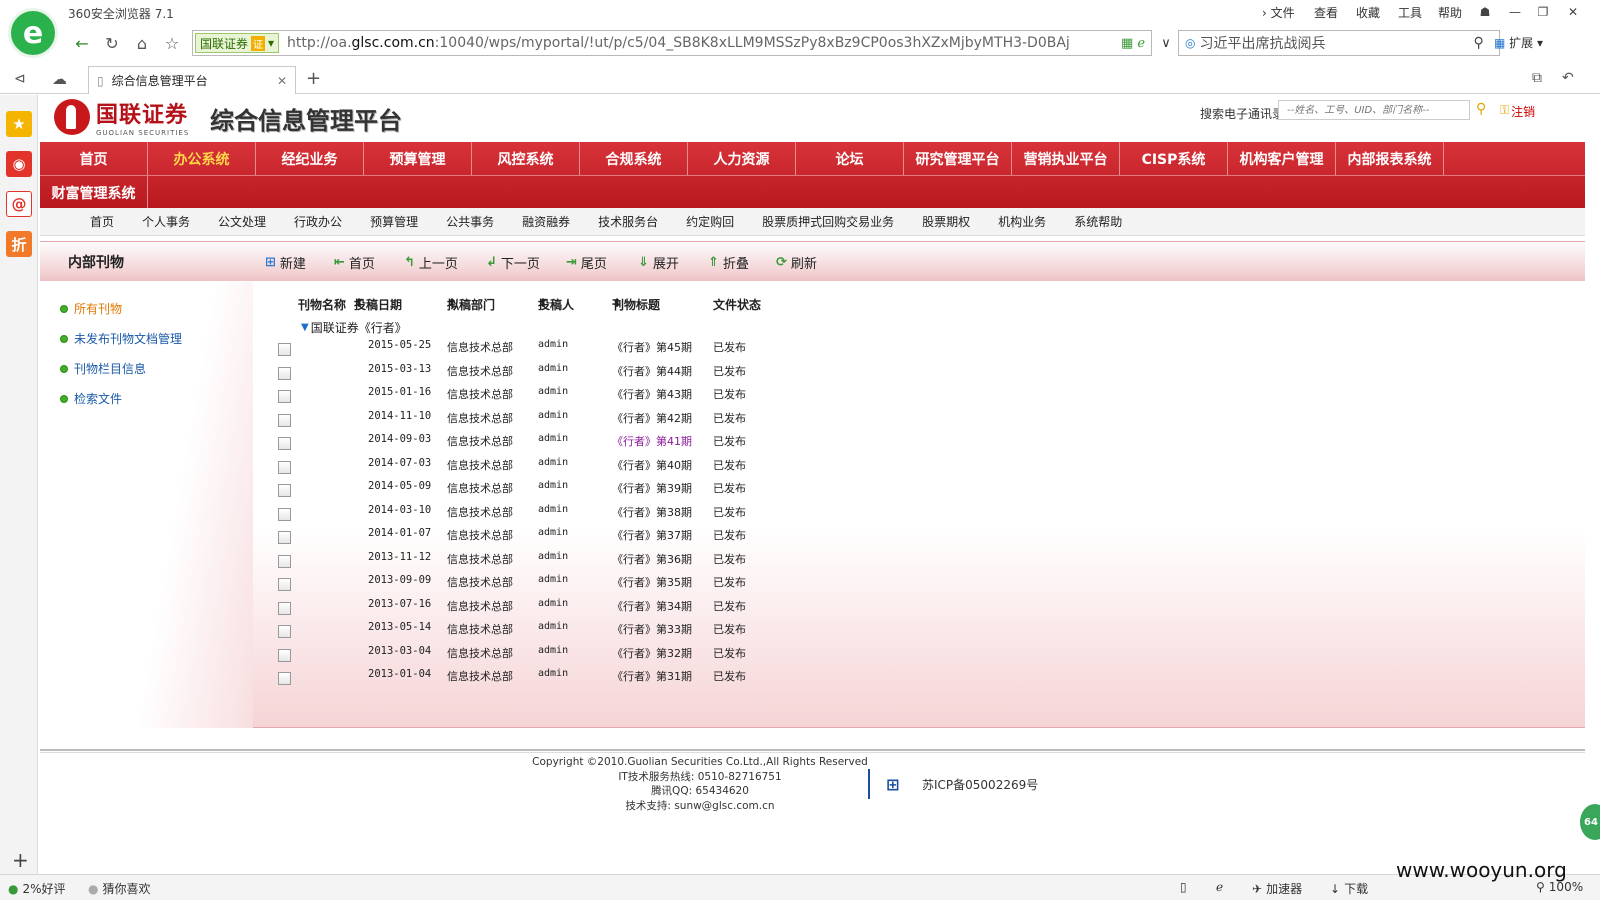  I want to click on weibo-icon: ◉, so click(19, 164).